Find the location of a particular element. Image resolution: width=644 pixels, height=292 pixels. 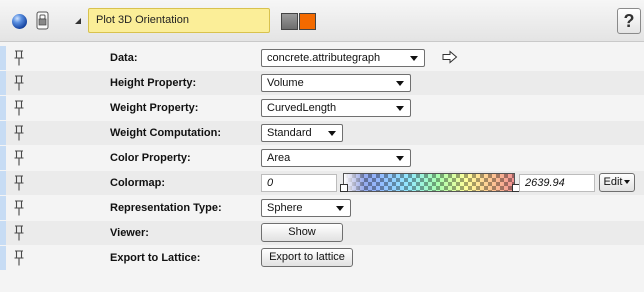

height-property-dropdown: Volume is located at coordinates (336, 83).